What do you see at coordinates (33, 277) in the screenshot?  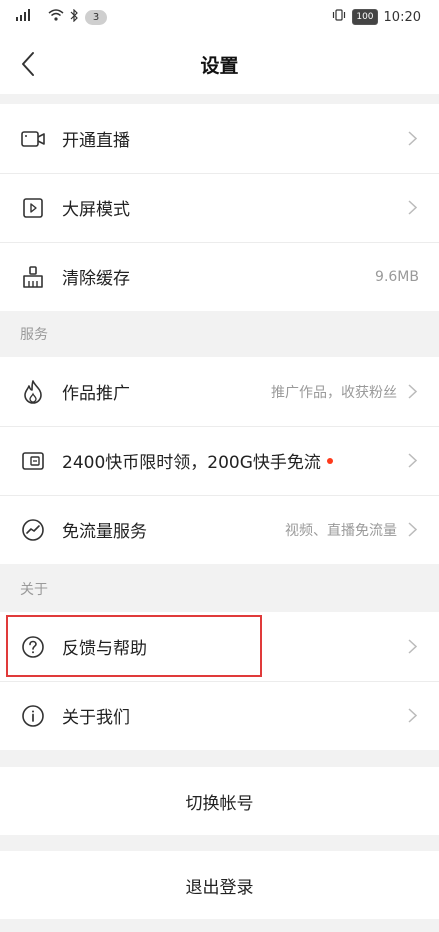 I see `broom-icon` at bounding box center [33, 277].